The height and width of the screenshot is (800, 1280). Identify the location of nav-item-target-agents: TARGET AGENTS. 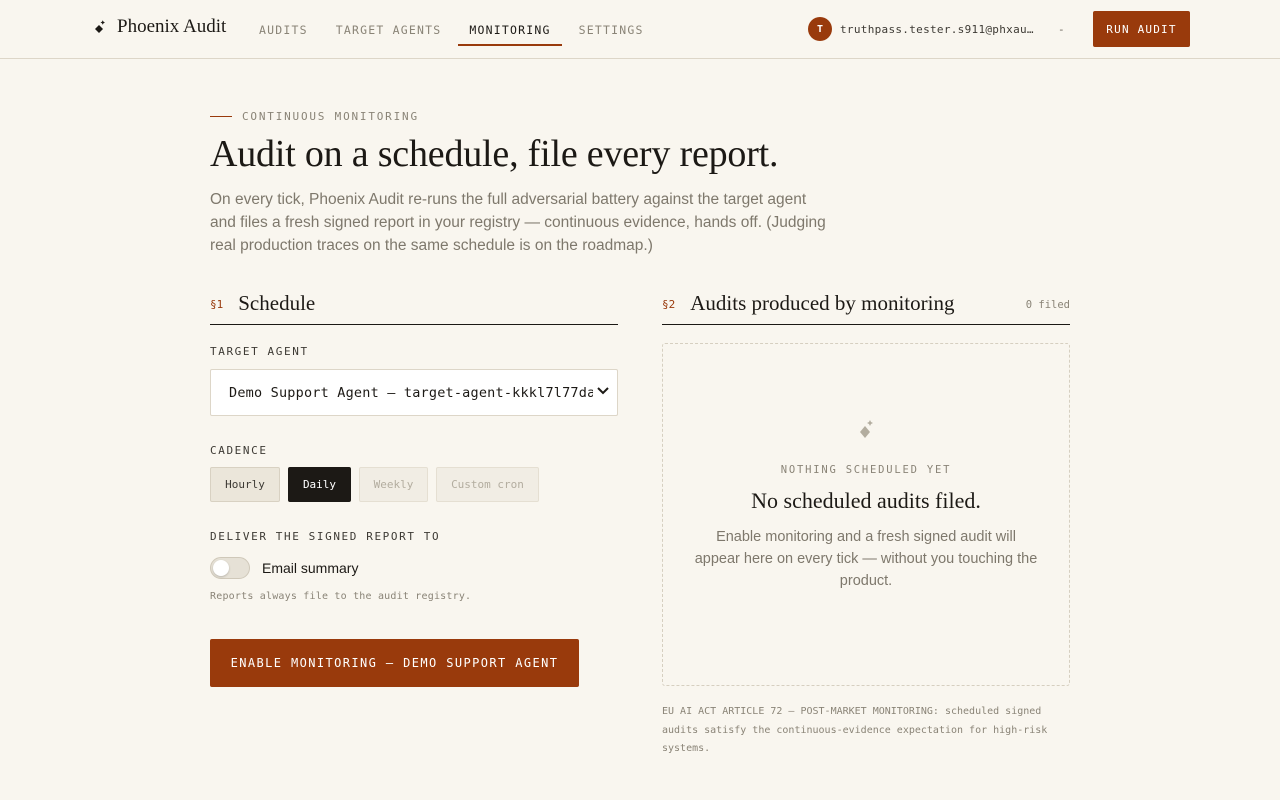
(389, 29).